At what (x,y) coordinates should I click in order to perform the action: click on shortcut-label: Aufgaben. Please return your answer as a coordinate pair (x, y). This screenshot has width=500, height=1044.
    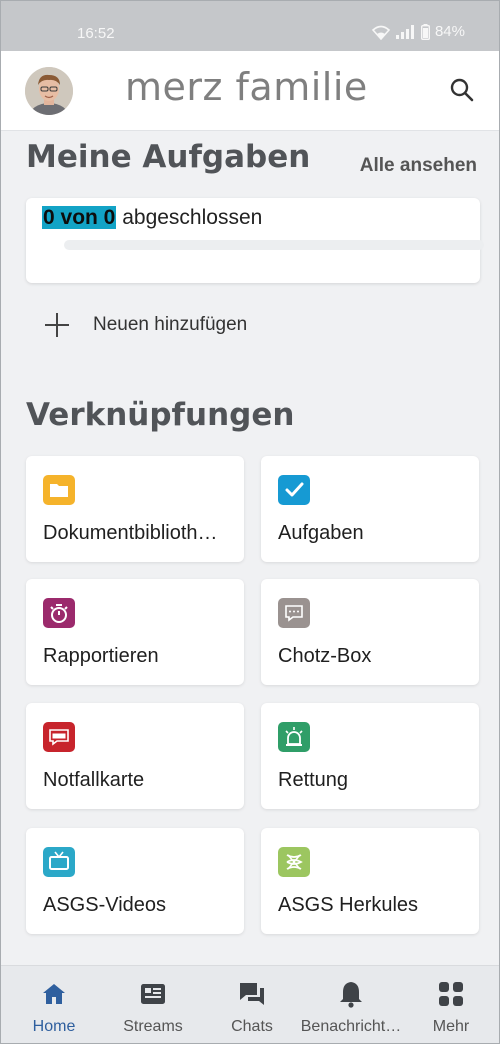
    Looking at the image, I should click on (321, 533).